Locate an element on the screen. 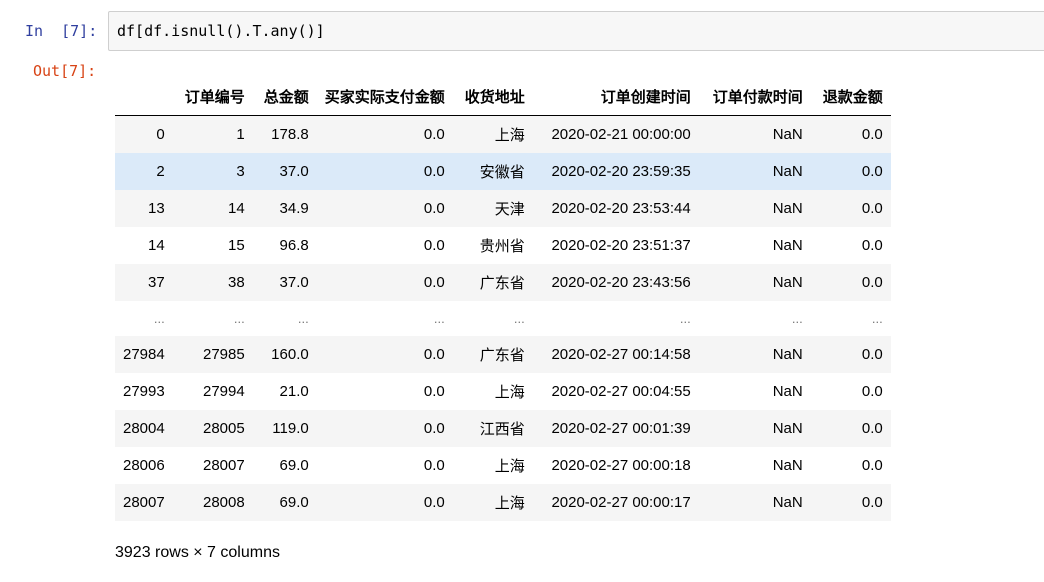  cell-created-time: 2020-02-20 23:53:44 is located at coordinates (615, 208).